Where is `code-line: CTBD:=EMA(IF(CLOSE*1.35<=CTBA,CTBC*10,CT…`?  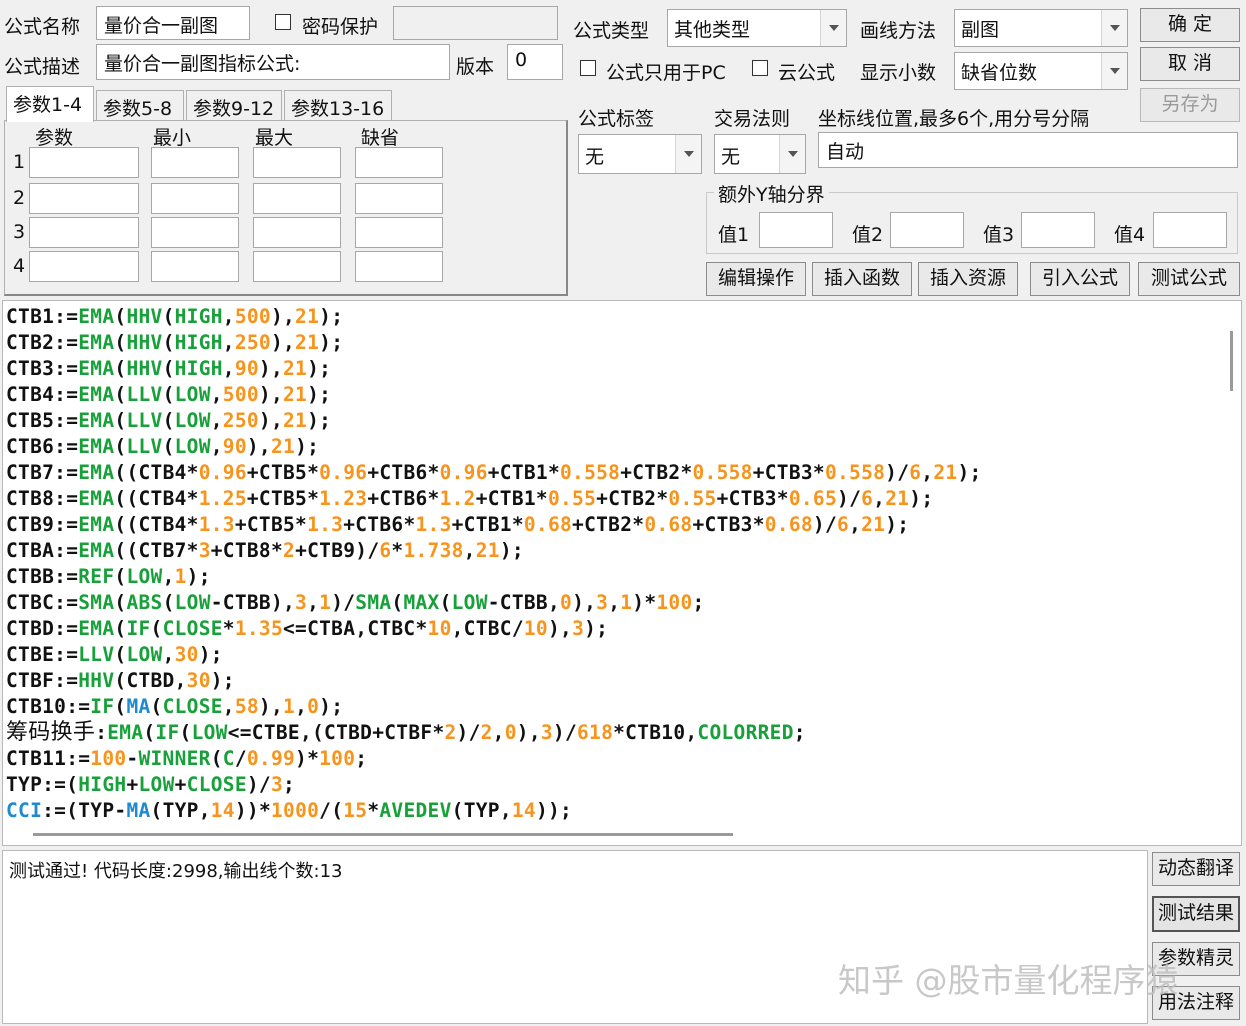
code-line: CTBD:=EMA(IF(CLOSE*1.35<=CTBA,CTBC*10,CT… is located at coordinates (307, 628).